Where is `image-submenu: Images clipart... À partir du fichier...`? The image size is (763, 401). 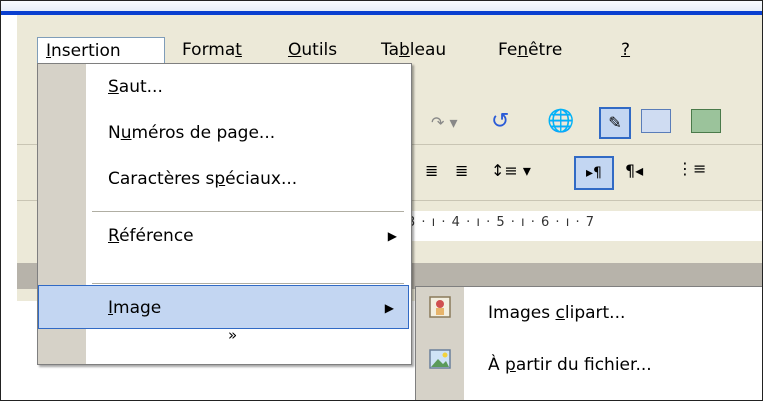
image-submenu: Images clipart... À partir du fichier... is located at coordinates (588, 343).